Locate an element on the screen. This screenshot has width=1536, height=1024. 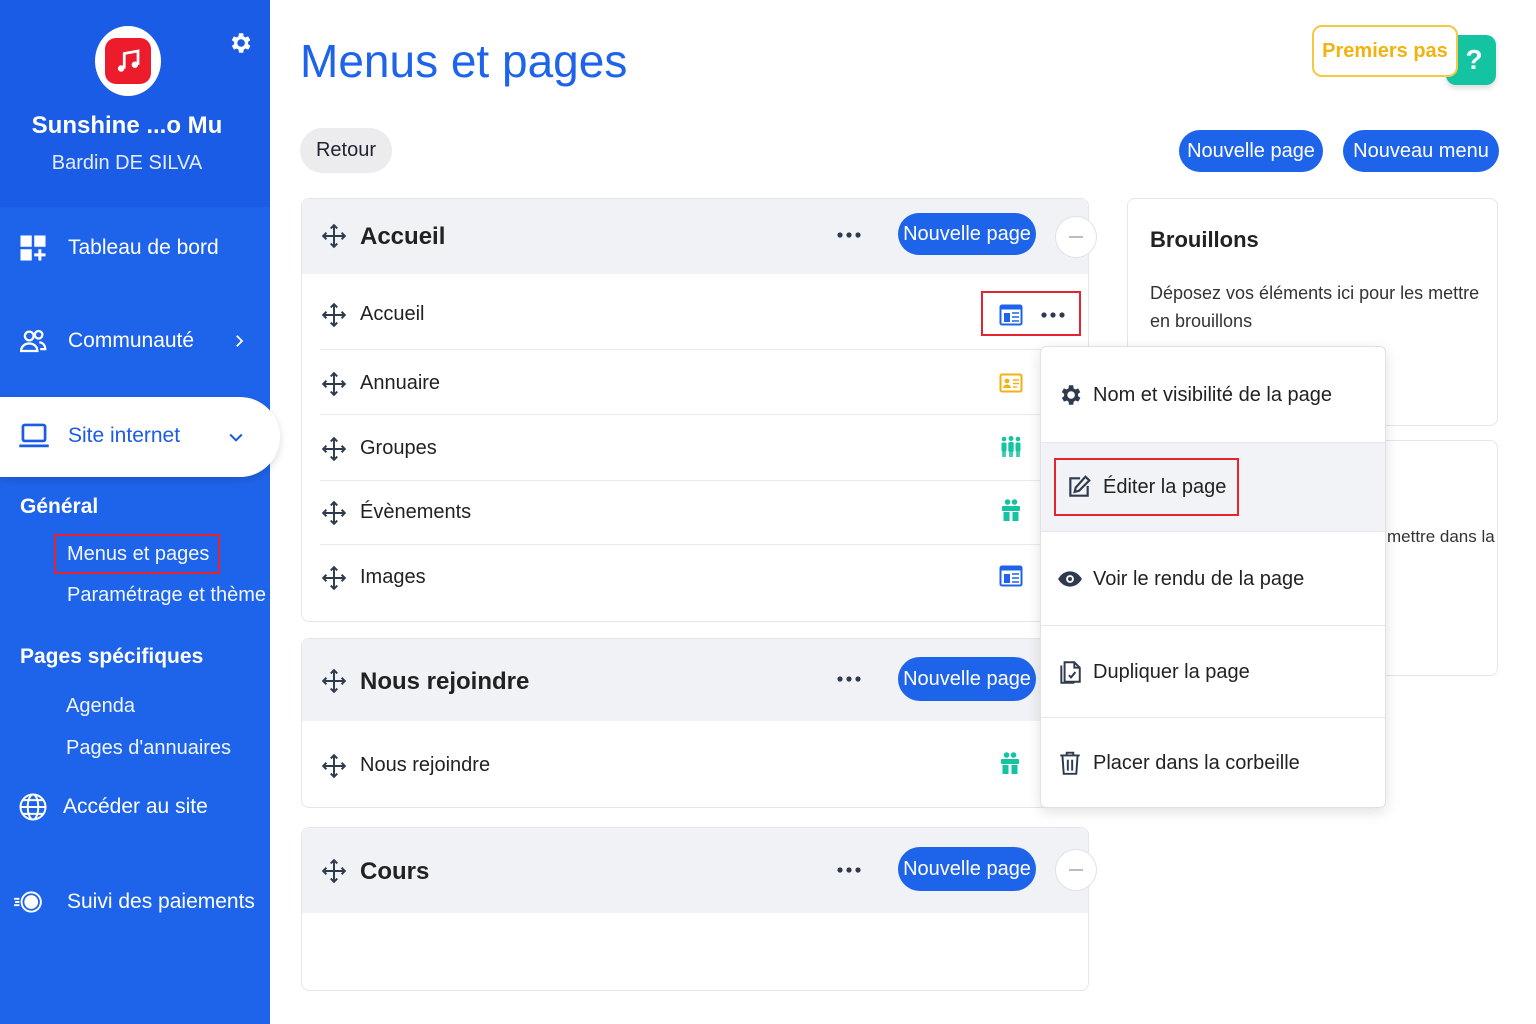
menu-item-label: Dupliquer la page is located at coordinates (1171, 671).